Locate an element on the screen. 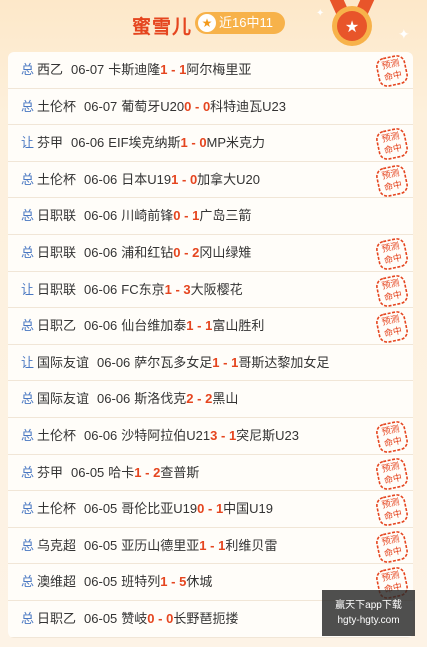  match-row: 总土伦杯 06-06 沙特阿拉伯U213 - 1突尼斯U23 预测 命中 is located at coordinates (210, 436).